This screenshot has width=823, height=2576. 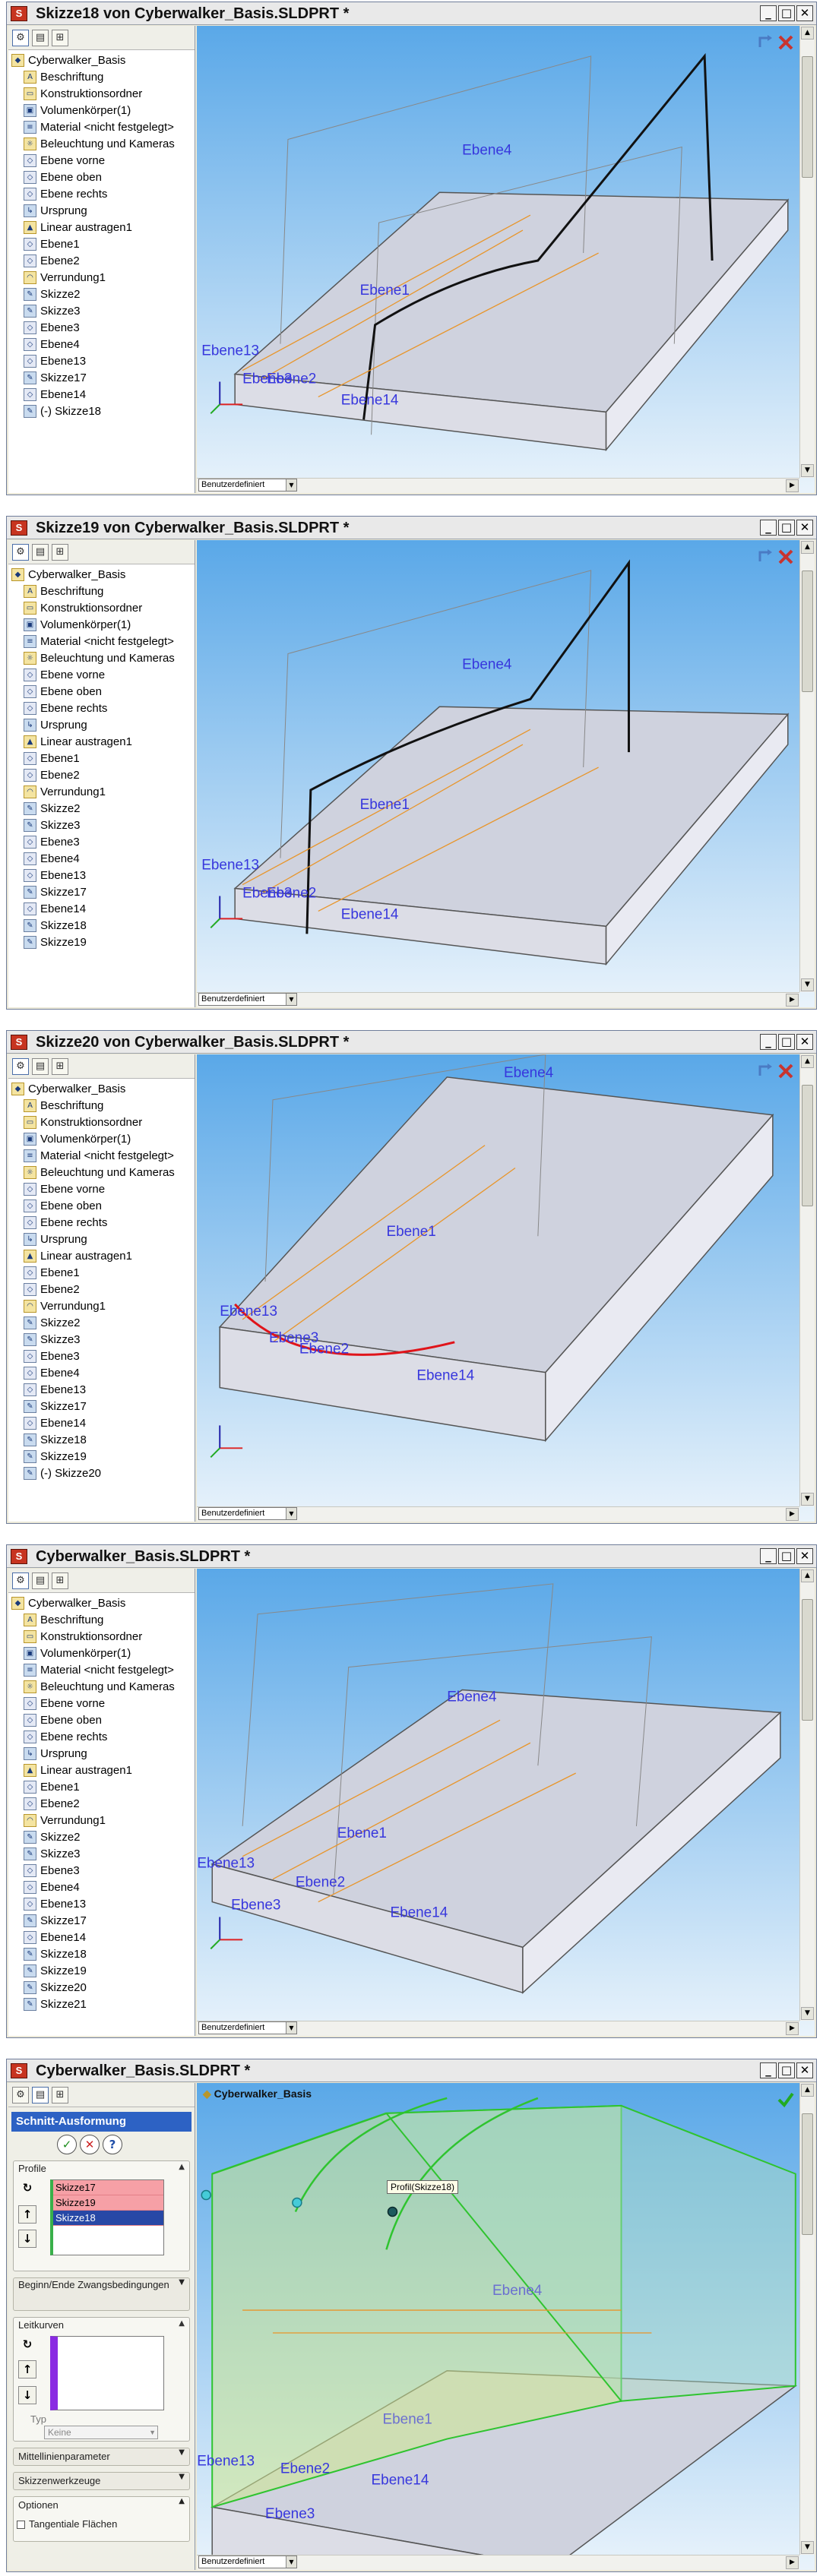 What do you see at coordinates (55, 377) in the screenshot?
I see `tree-item: ✎ Skizze17` at bounding box center [55, 377].